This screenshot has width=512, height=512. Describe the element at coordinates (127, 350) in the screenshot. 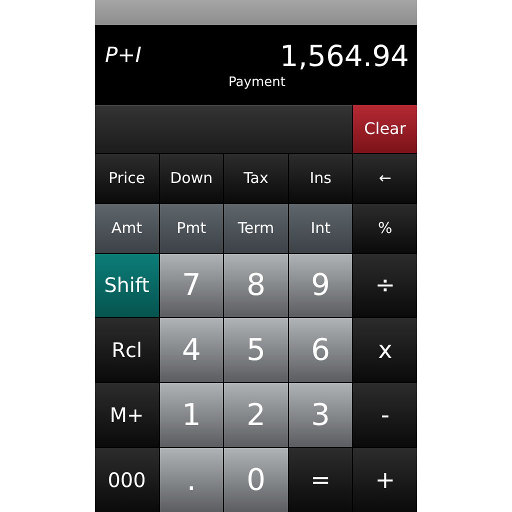

I see `function-key: Rcl` at that location.